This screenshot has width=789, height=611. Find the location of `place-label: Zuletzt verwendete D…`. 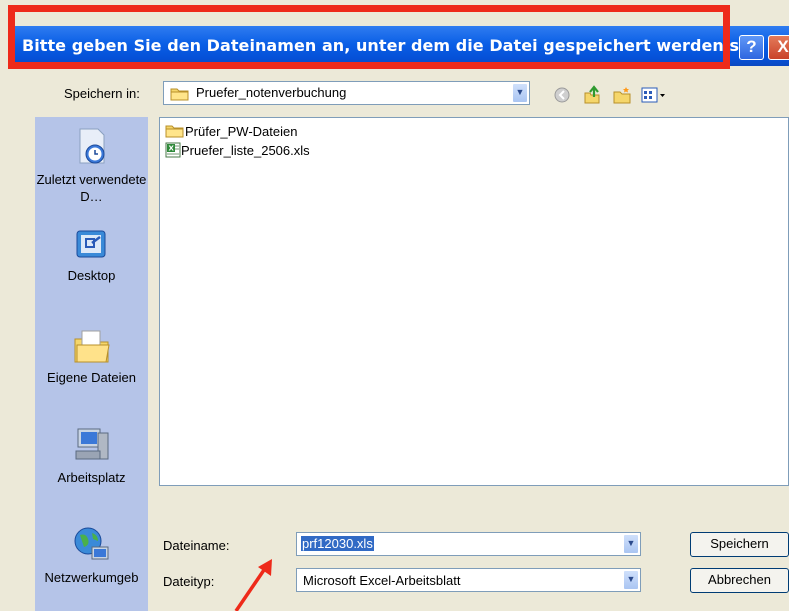

place-label: Zuletzt verwendete D… is located at coordinates (91, 188).